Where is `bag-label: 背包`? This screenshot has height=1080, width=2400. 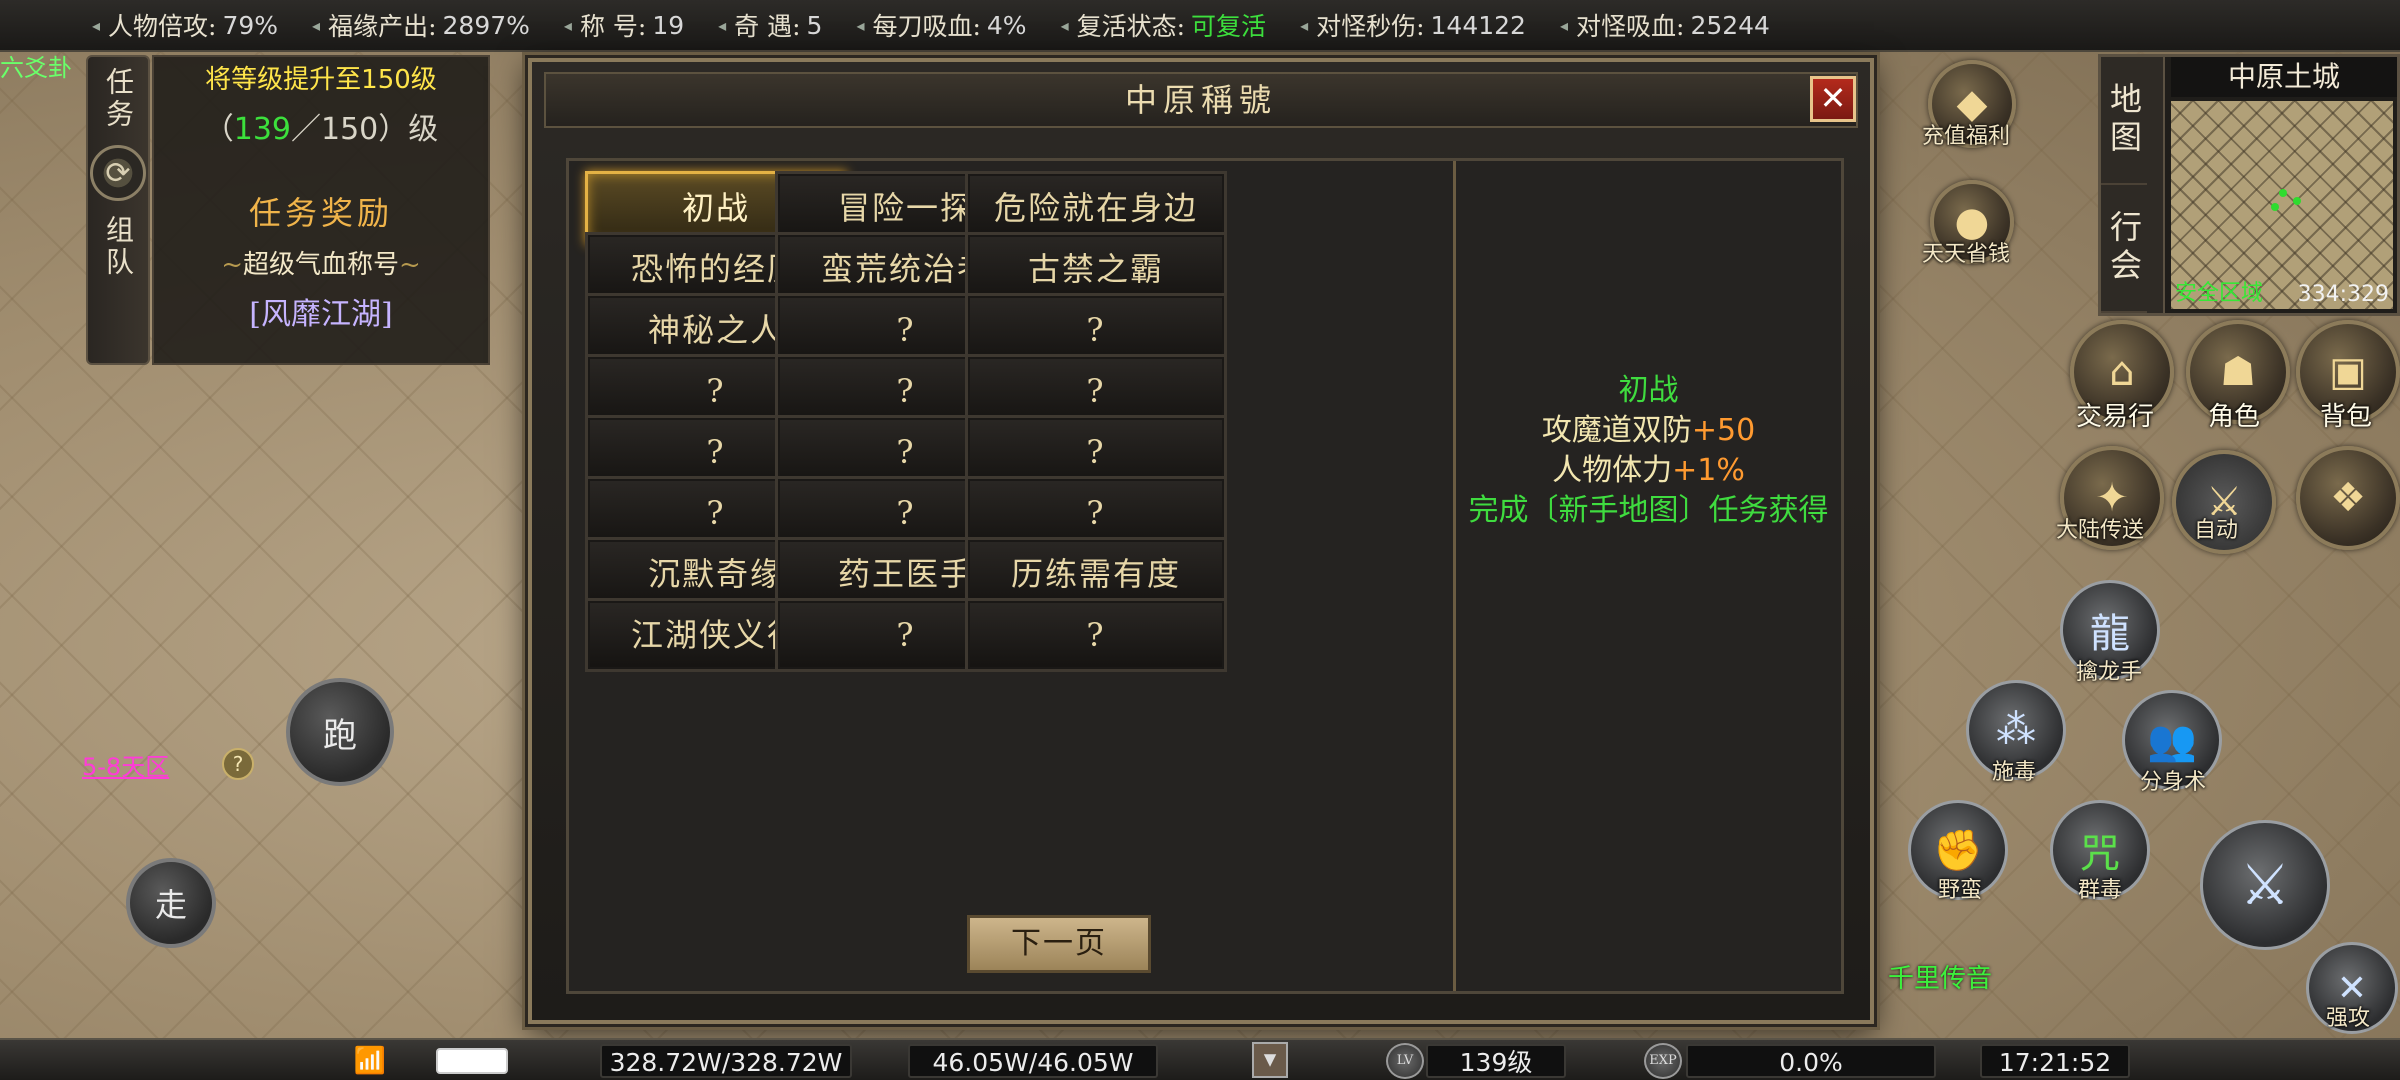
bag-label: 背包 is located at coordinates (2346, 417).